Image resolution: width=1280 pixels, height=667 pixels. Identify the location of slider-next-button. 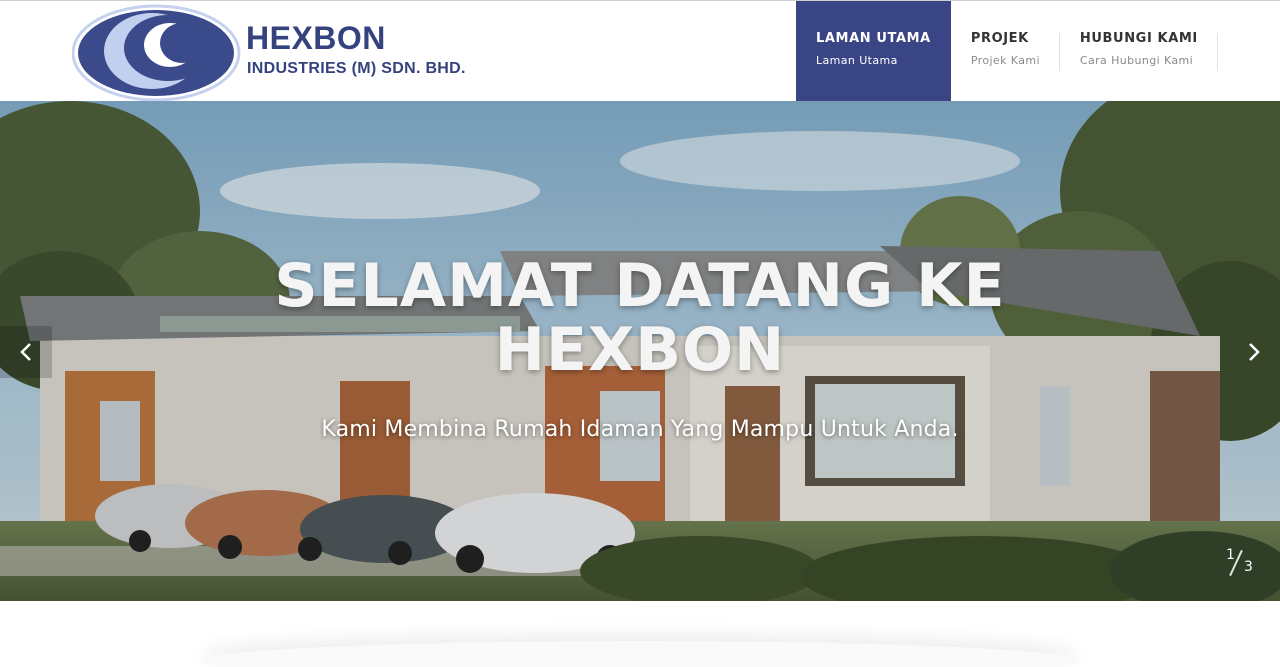
(1254, 352).